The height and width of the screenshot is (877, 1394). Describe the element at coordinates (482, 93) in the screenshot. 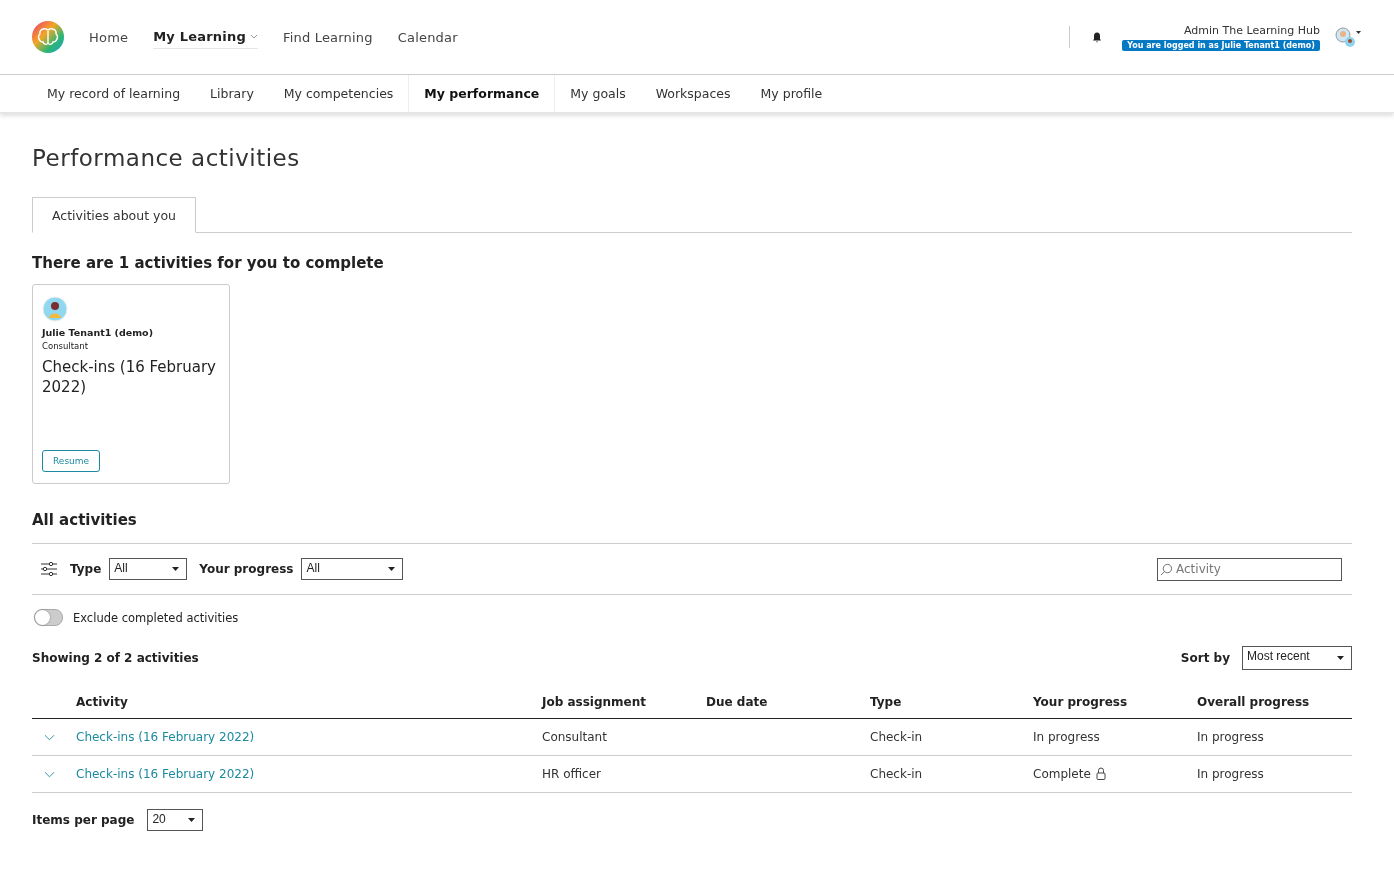

I see `sub-nav-tab: My performance` at that location.